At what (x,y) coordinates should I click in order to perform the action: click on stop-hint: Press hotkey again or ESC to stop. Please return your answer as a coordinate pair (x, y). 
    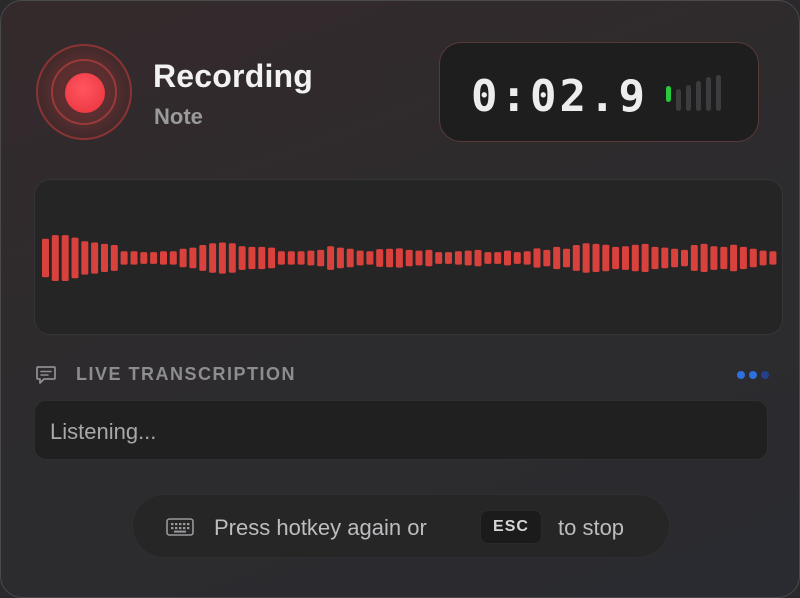
    Looking at the image, I should click on (401, 526).